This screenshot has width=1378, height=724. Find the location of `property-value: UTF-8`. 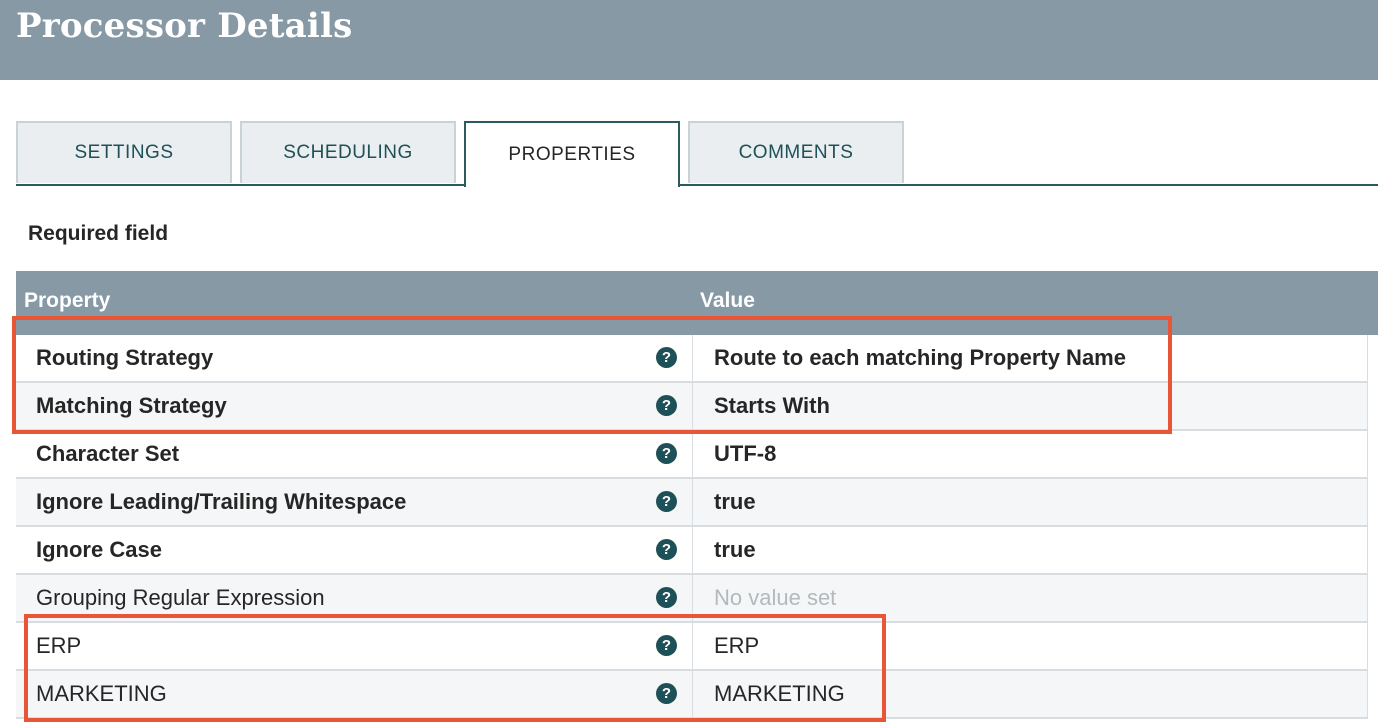

property-value: UTF-8 is located at coordinates (745, 454).